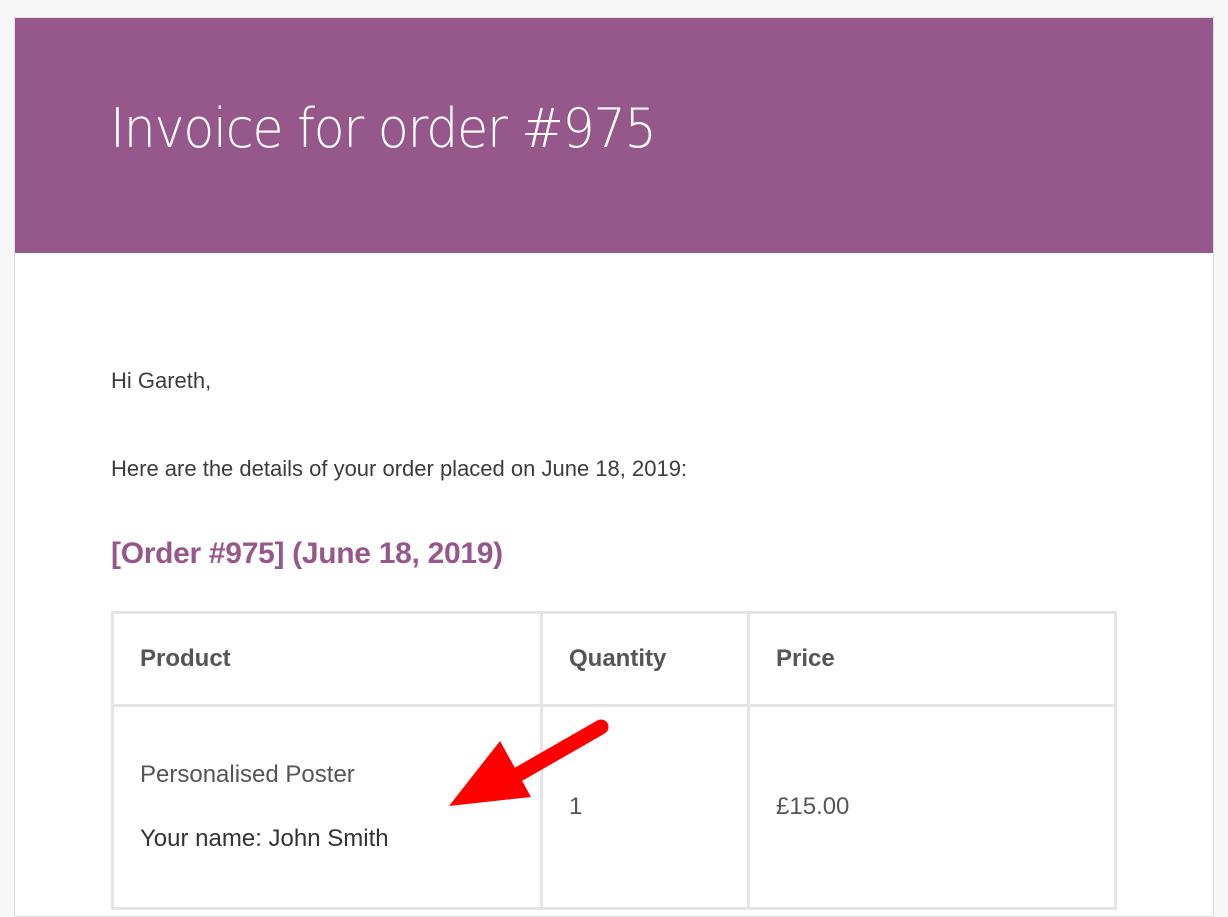 The image size is (1228, 917). Describe the element at coordinates (932, 807) in the screenshot. I see `price-cell: £15.00` at that location.